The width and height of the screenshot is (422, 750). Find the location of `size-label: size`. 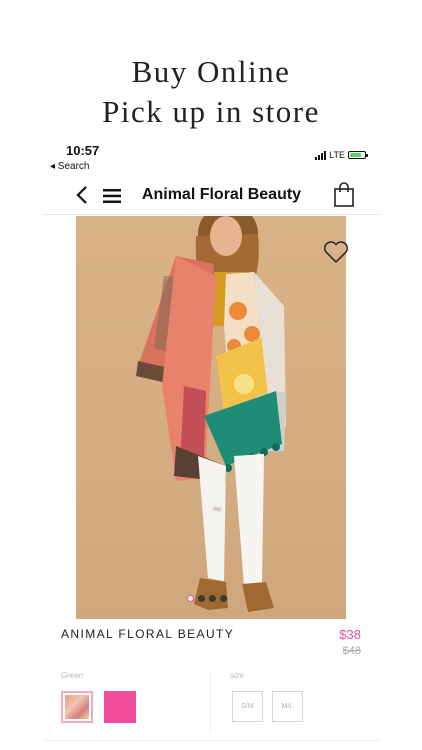

size-label: size is located at coordinates (237, 675).